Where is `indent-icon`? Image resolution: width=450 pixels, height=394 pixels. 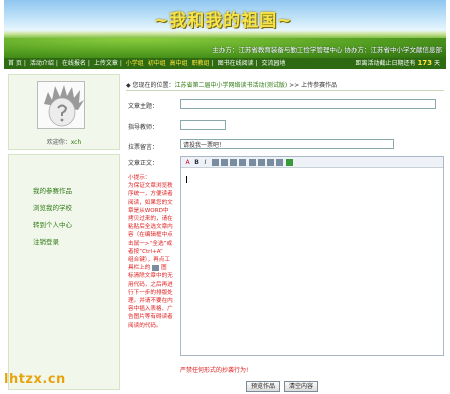 indent-icon is located at coordinates (279, 162).